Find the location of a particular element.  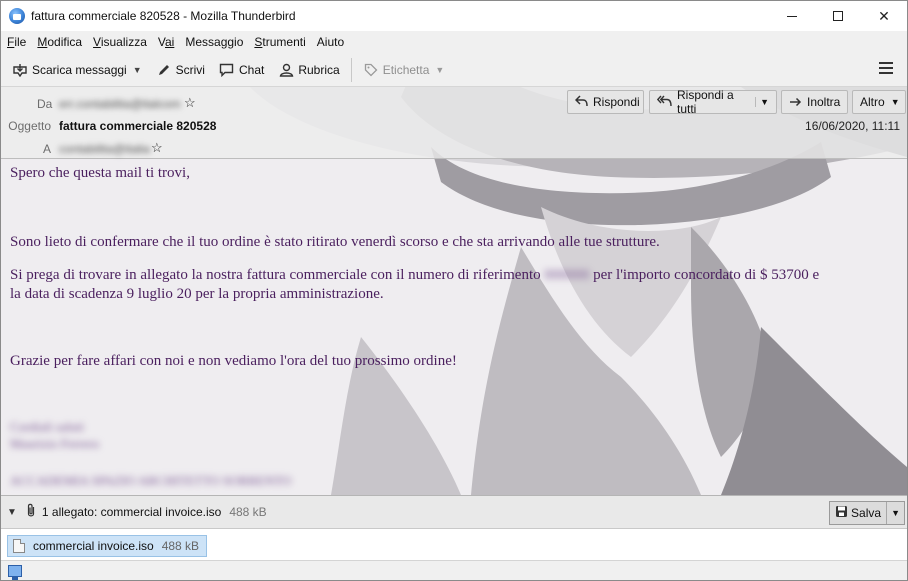

menu-messaggio-first: M is located at coordinates (190, 42).